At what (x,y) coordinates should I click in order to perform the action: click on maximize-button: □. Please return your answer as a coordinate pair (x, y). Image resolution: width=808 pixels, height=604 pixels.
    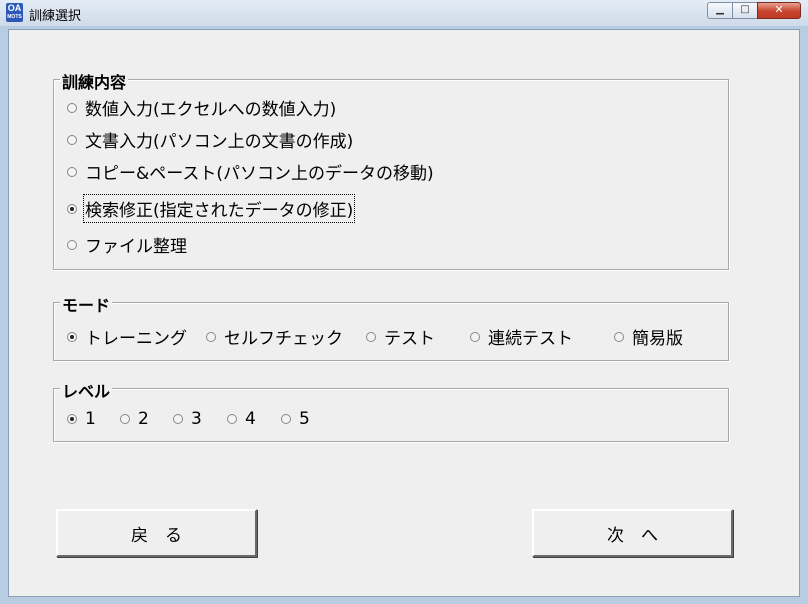
    Looking at the image, I should click on (745, 10).